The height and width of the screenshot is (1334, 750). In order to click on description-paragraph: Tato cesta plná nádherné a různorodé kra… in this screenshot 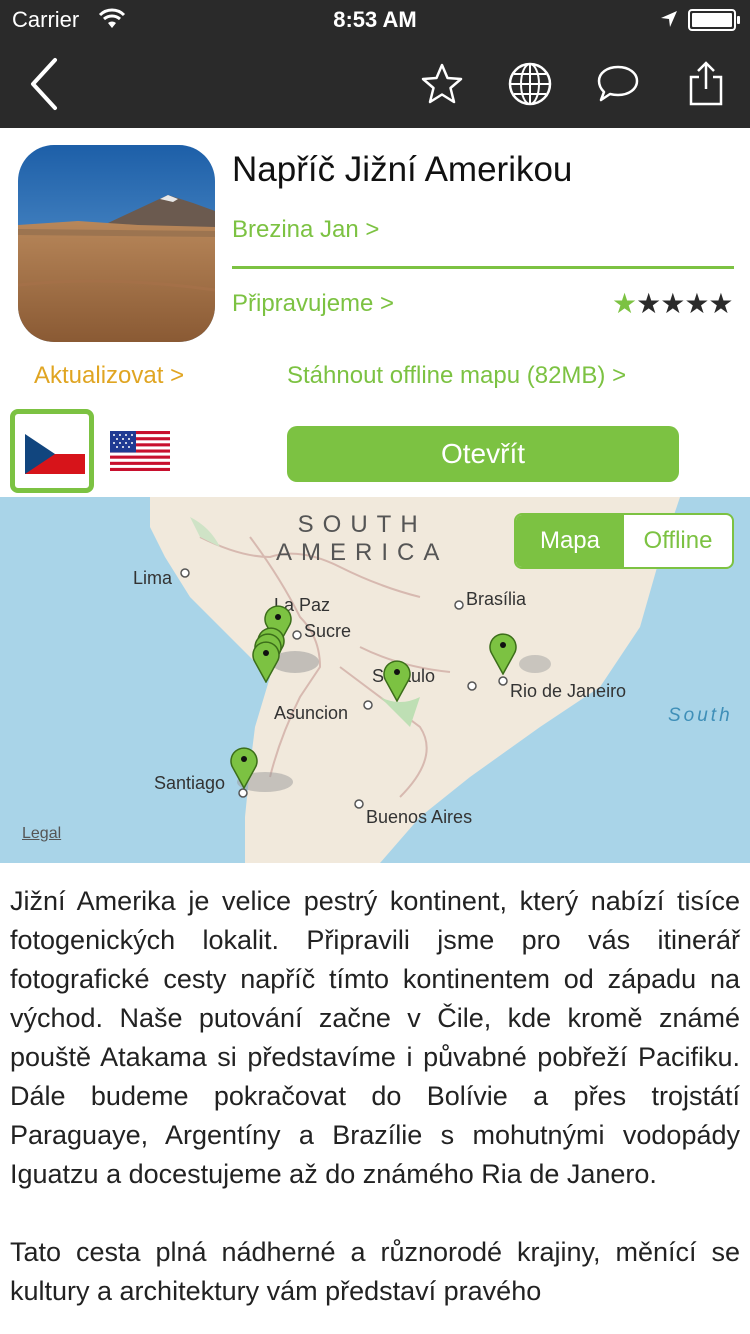, I will do `click(375, 1271)`.